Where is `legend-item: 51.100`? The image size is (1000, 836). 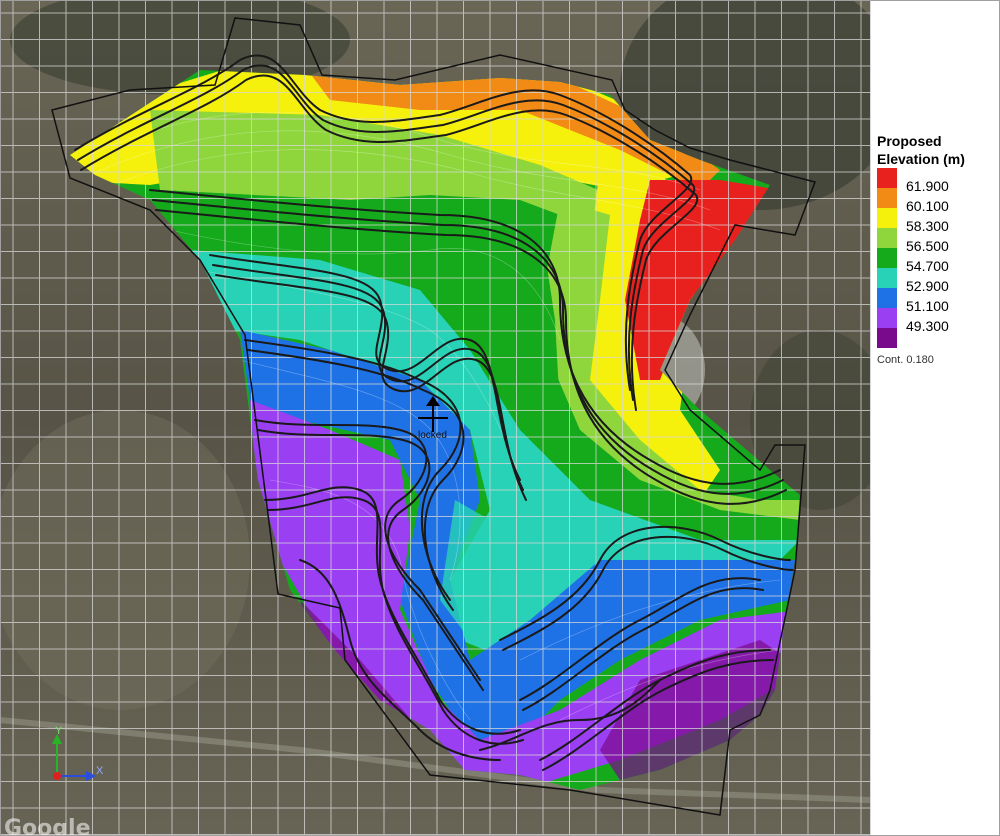
legend-item: 51.100 is located at coordinates (937, 301).